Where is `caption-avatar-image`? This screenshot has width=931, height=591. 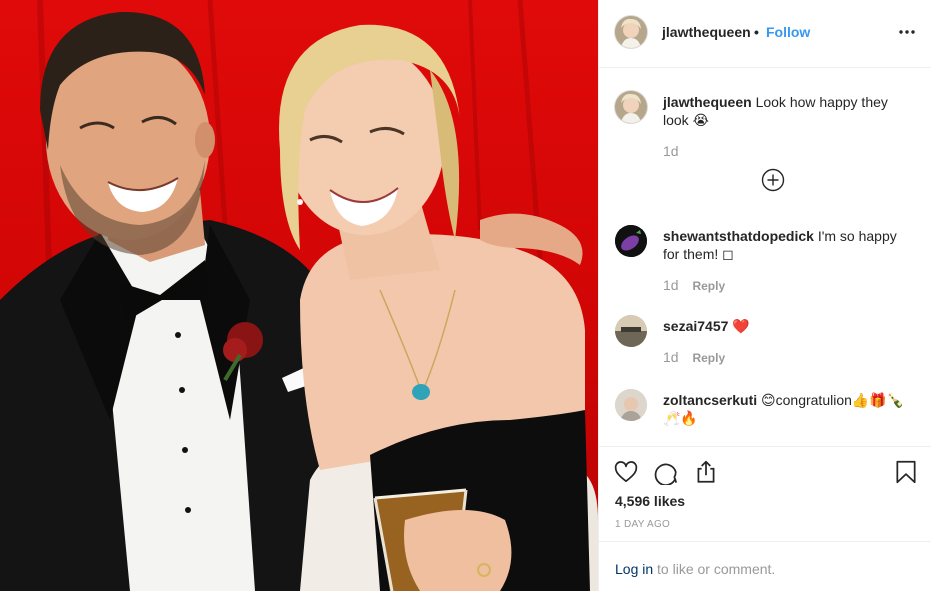 caption-avatar-image is located at coordinates (631, 107).